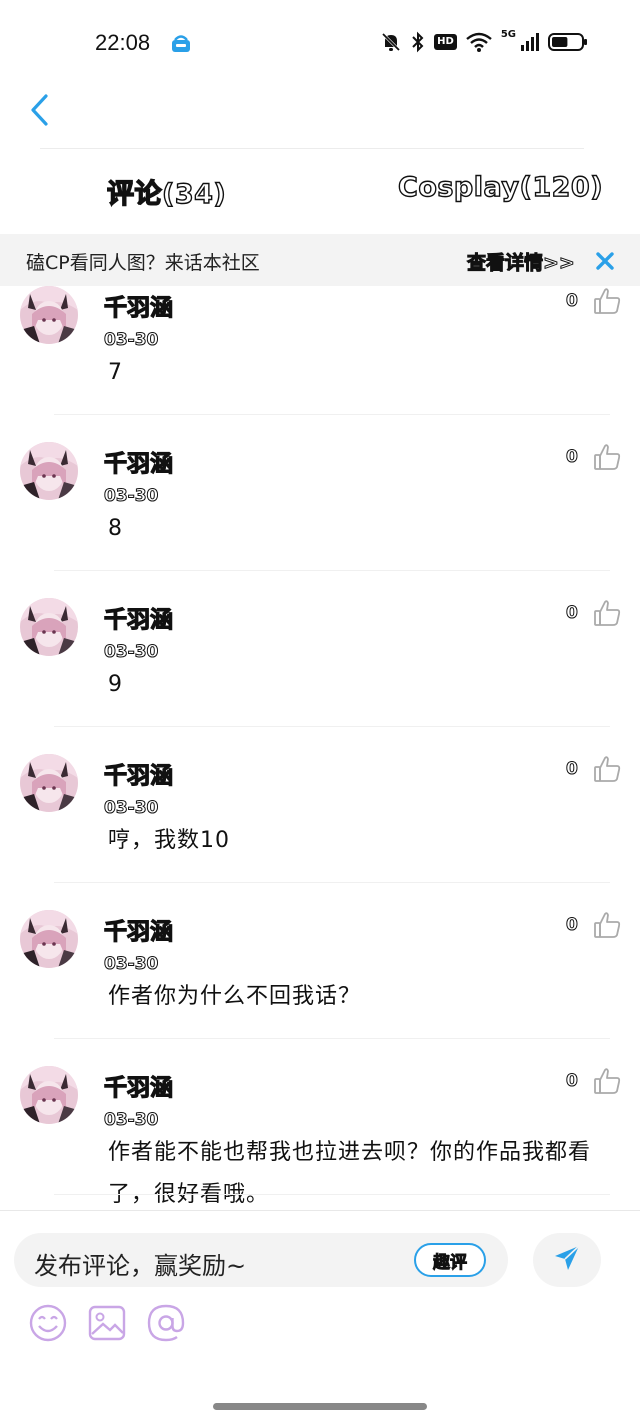  I want to click on header-divider, so click(312, 148).